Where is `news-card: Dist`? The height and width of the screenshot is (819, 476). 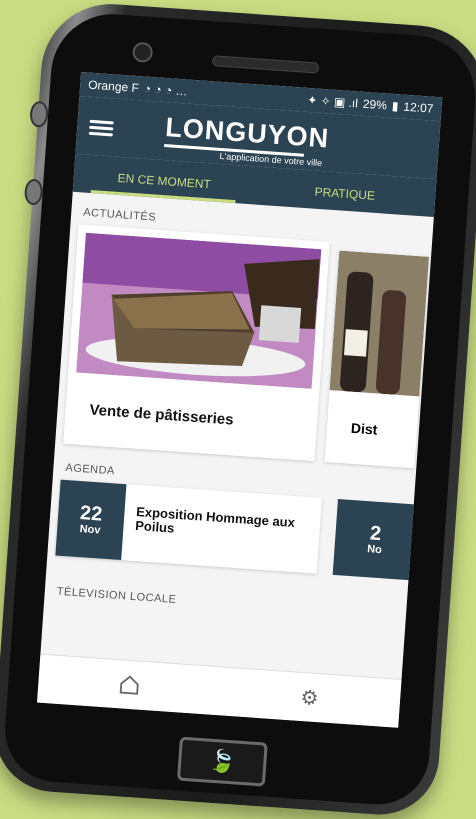
news-card: Dist is located at coordinates (377, 359).